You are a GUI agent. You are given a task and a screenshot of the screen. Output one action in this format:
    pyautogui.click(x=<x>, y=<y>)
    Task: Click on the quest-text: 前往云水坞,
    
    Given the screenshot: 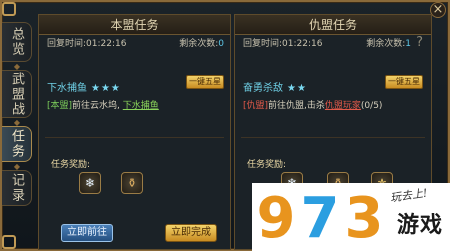 What is the action you would take?
    pyautogui.click(x=97, y=106)
    